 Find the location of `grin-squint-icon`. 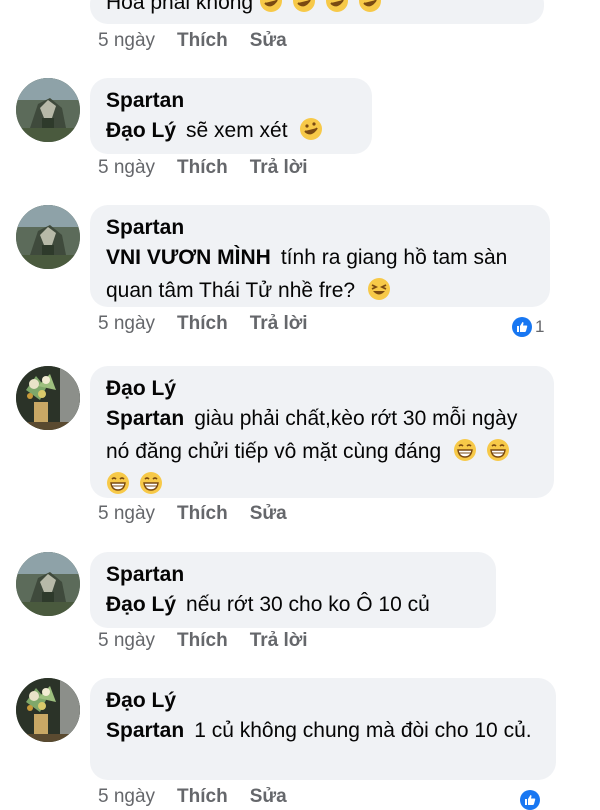

grin-squint-icon is located at coordinates (378, 289).